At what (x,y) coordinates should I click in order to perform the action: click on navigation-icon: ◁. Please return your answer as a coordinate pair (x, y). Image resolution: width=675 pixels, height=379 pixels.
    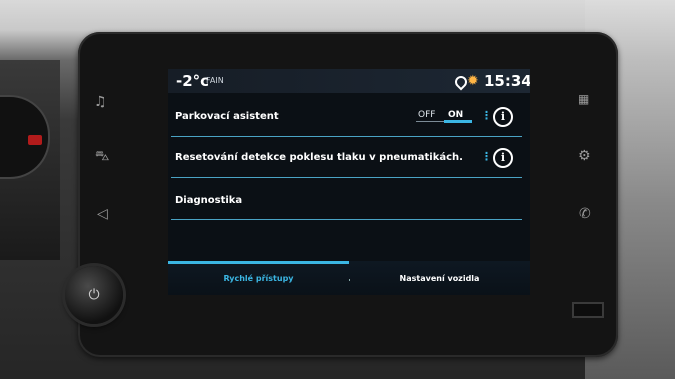
    Looking at the image, I should click on (102, 214).